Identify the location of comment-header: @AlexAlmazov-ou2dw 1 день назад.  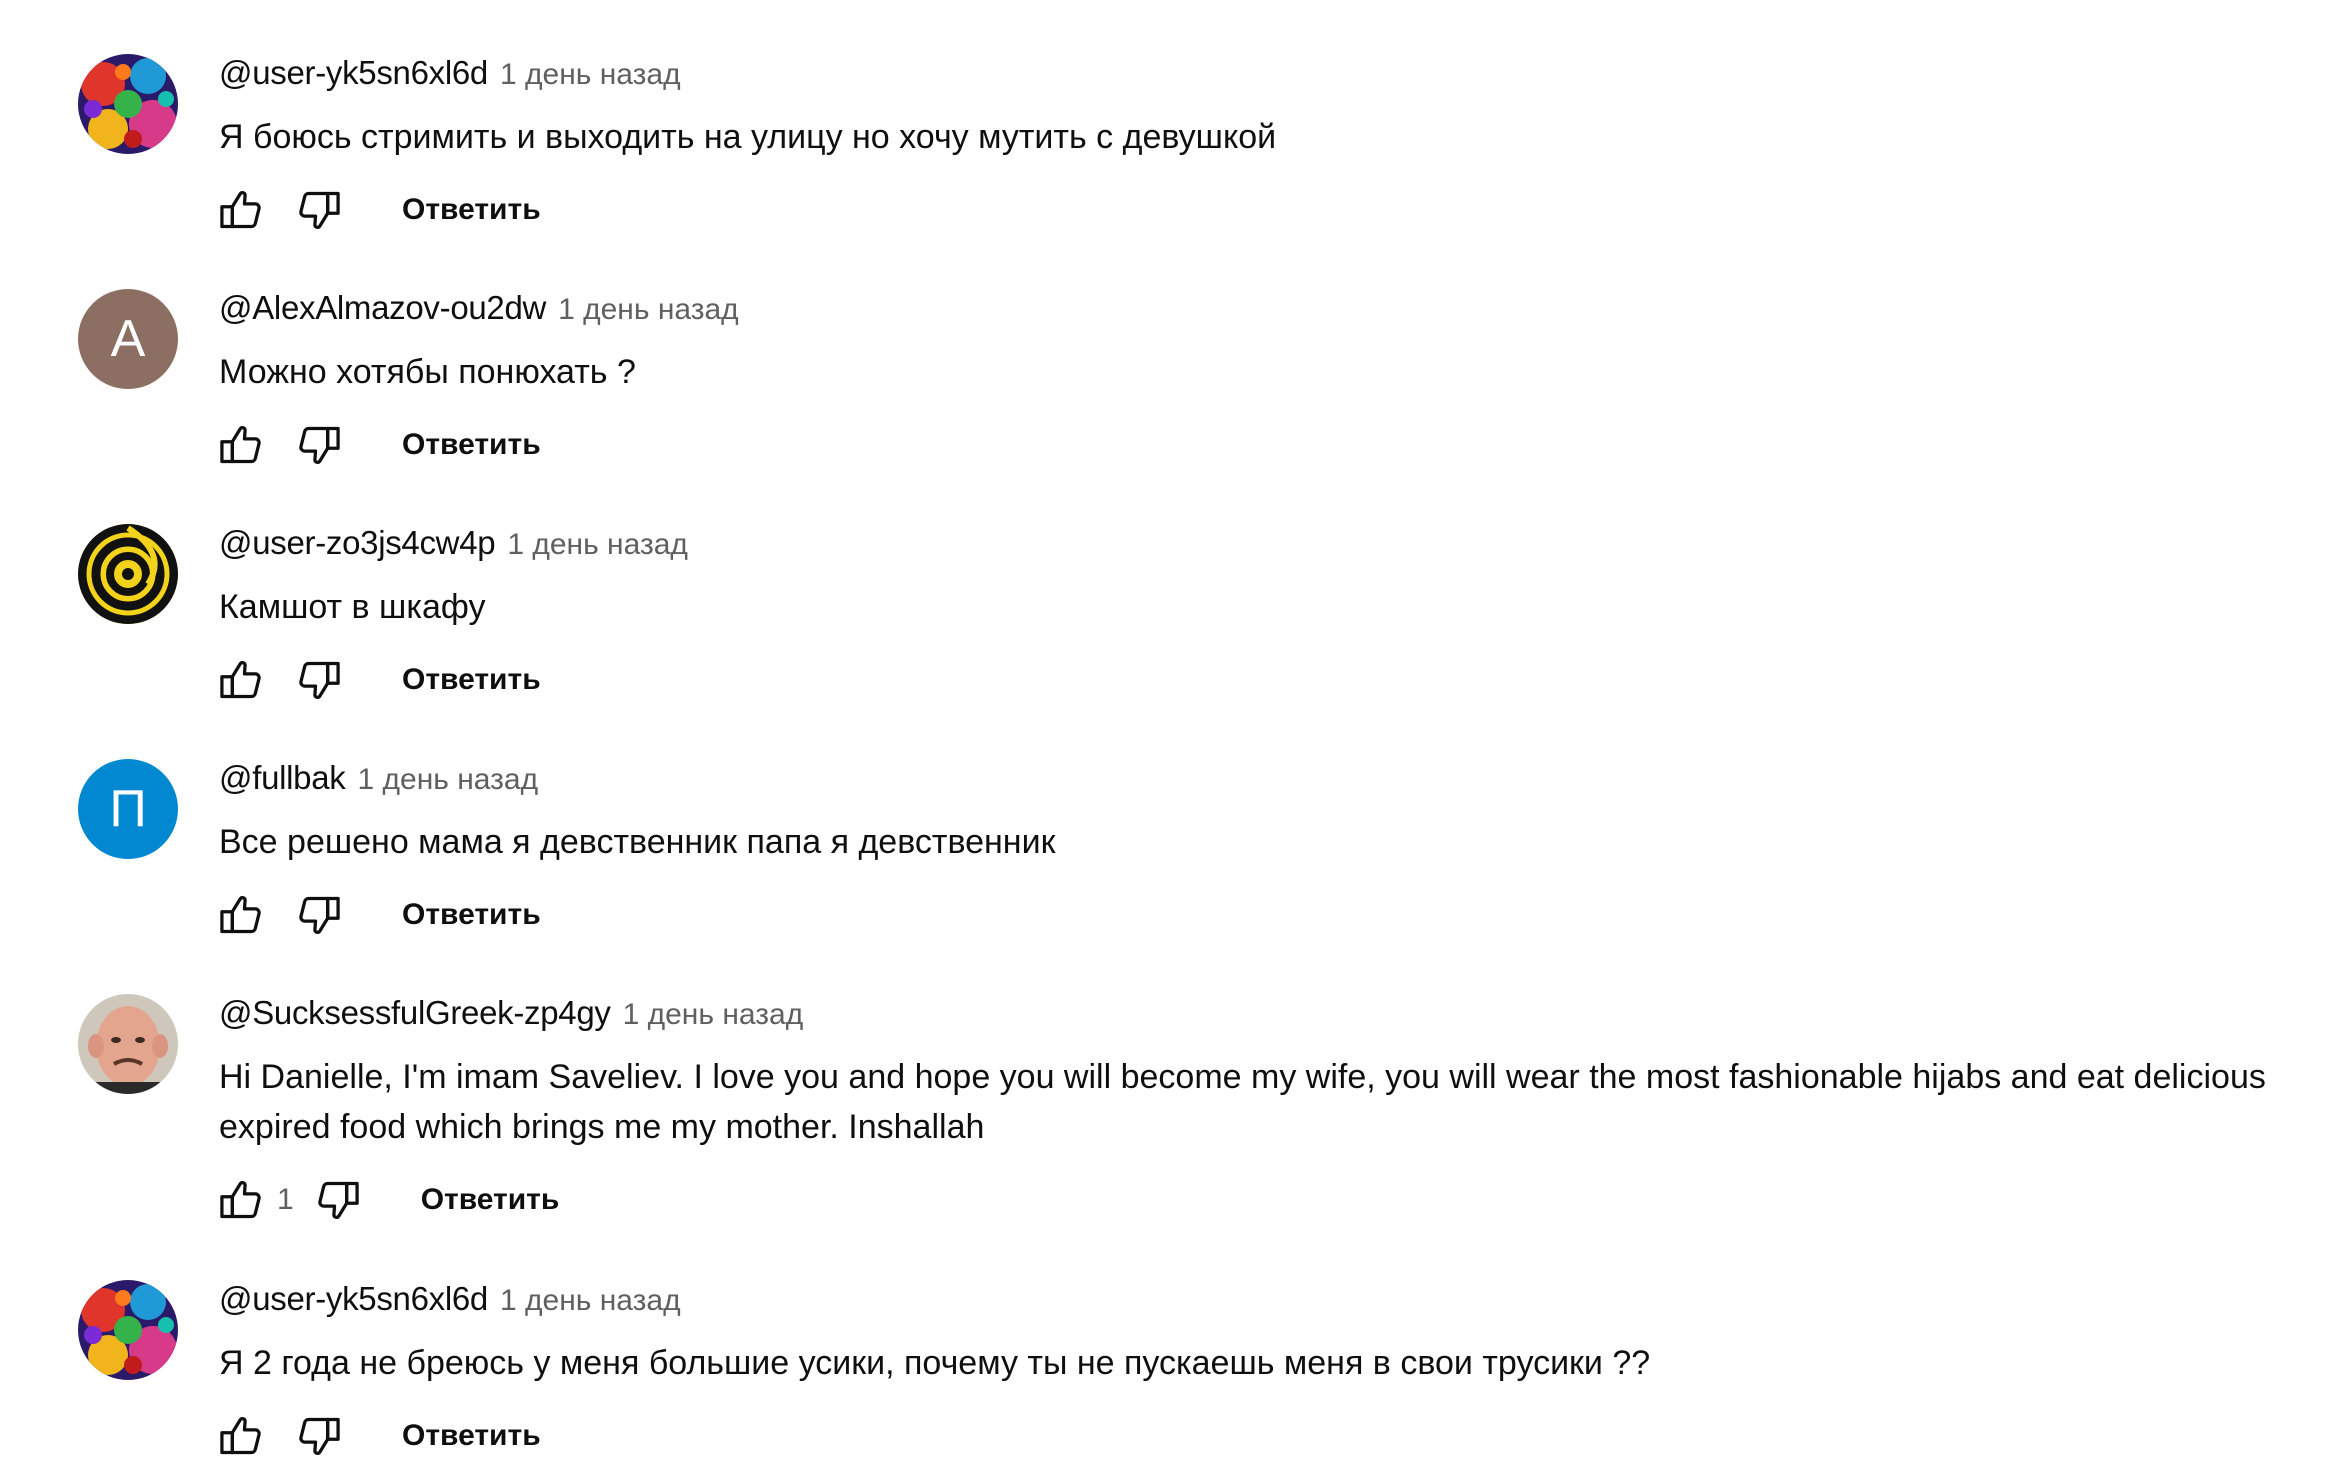
(479, 313).